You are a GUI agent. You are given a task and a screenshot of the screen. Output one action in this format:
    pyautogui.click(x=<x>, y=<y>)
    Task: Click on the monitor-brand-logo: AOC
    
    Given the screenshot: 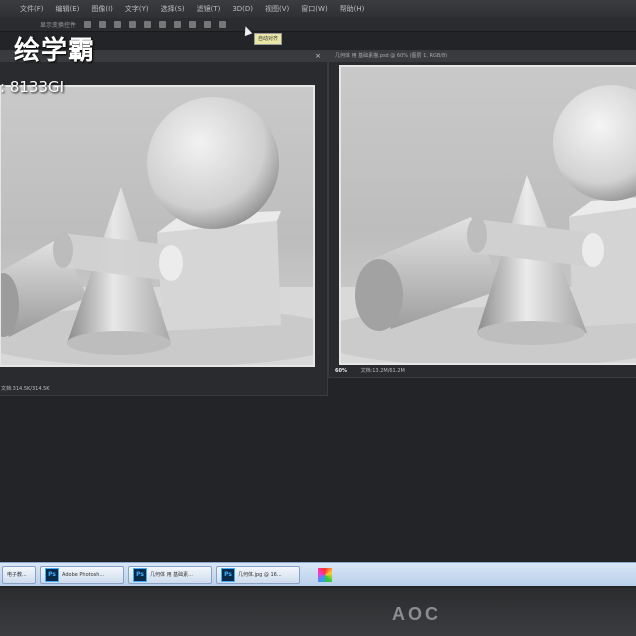 What is the action you would take?
    pyautogui.click(x=416, y=614)
    